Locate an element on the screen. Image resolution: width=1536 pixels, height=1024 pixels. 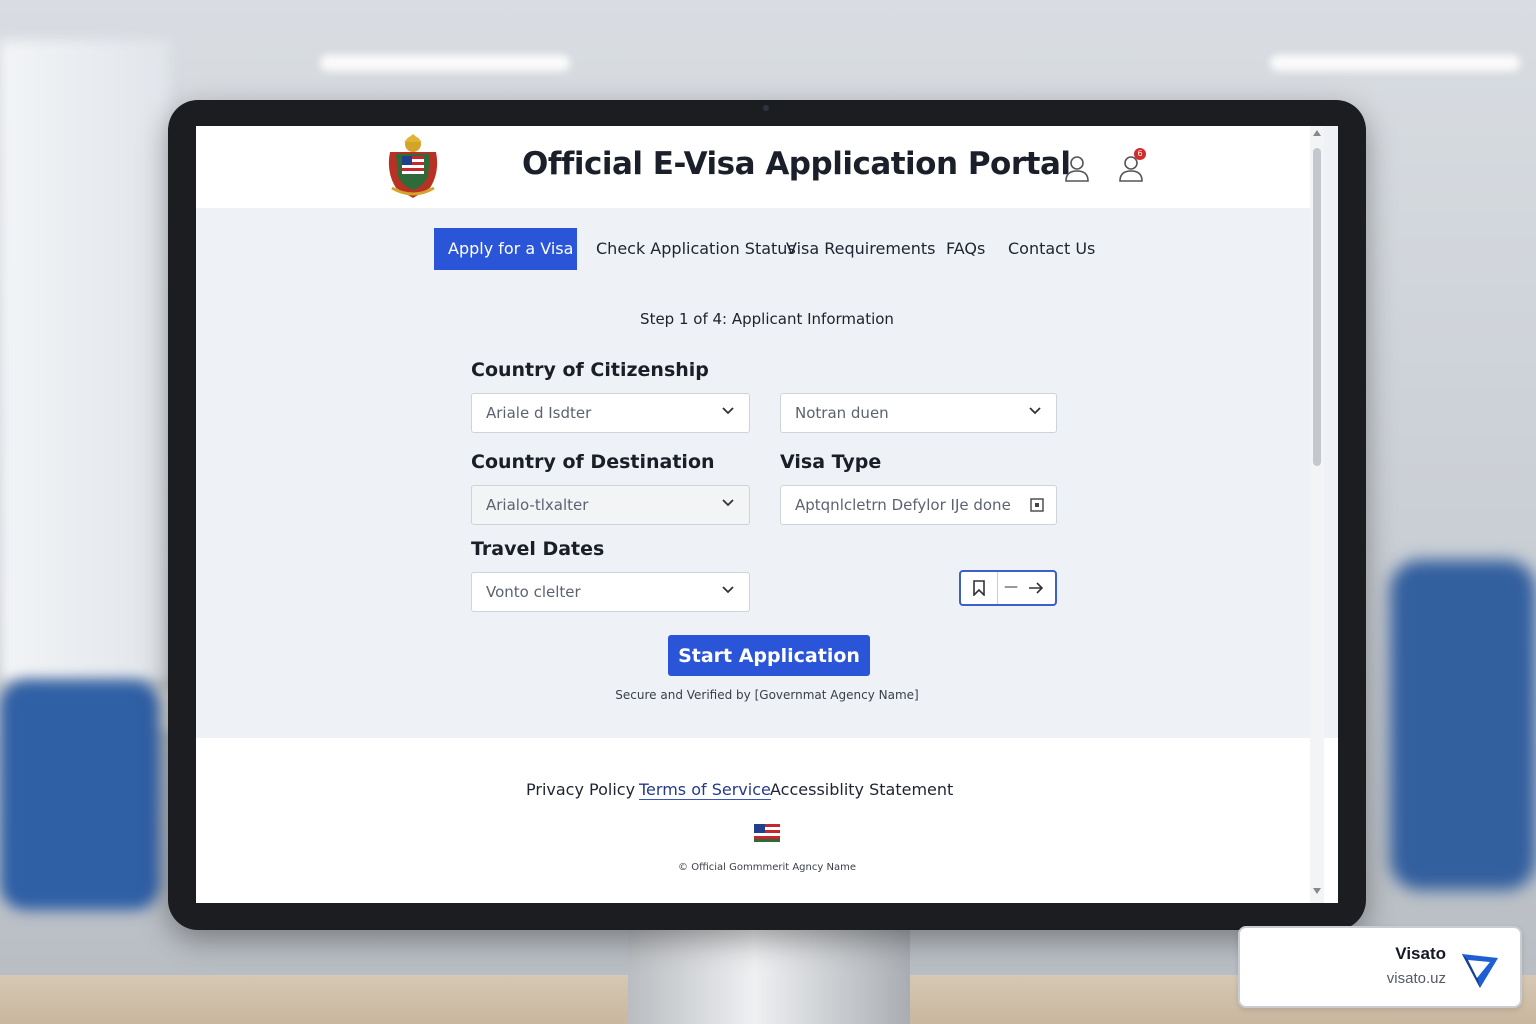
visa-type-label: Visa Type is located at coordinates (831, 462).